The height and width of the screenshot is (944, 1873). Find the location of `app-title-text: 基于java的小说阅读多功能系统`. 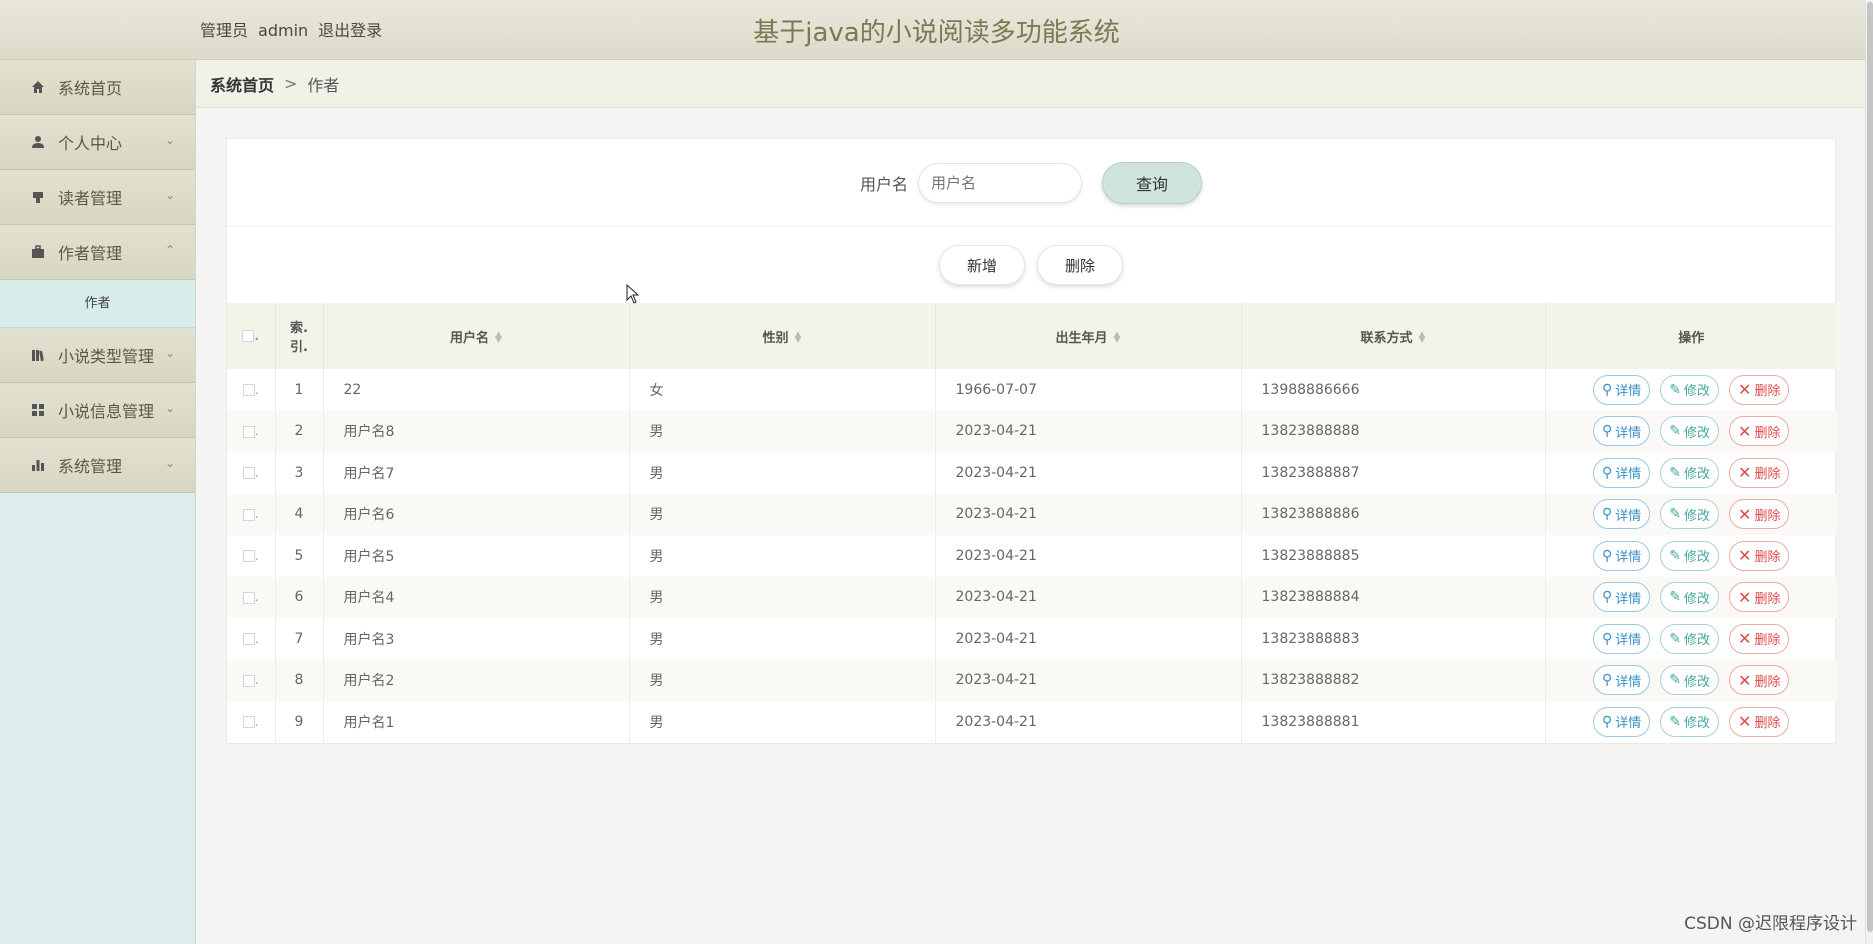

app-title-text: 基于java的小说阅读多功能系统 is located at coordinates (936, 33).